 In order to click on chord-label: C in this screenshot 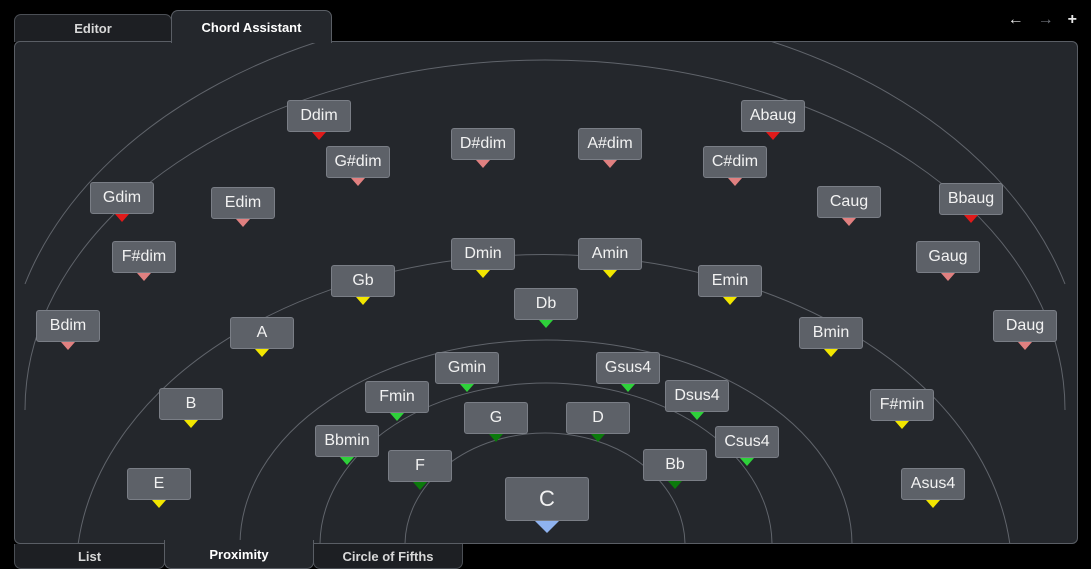, I will do `click(547, 498)`.